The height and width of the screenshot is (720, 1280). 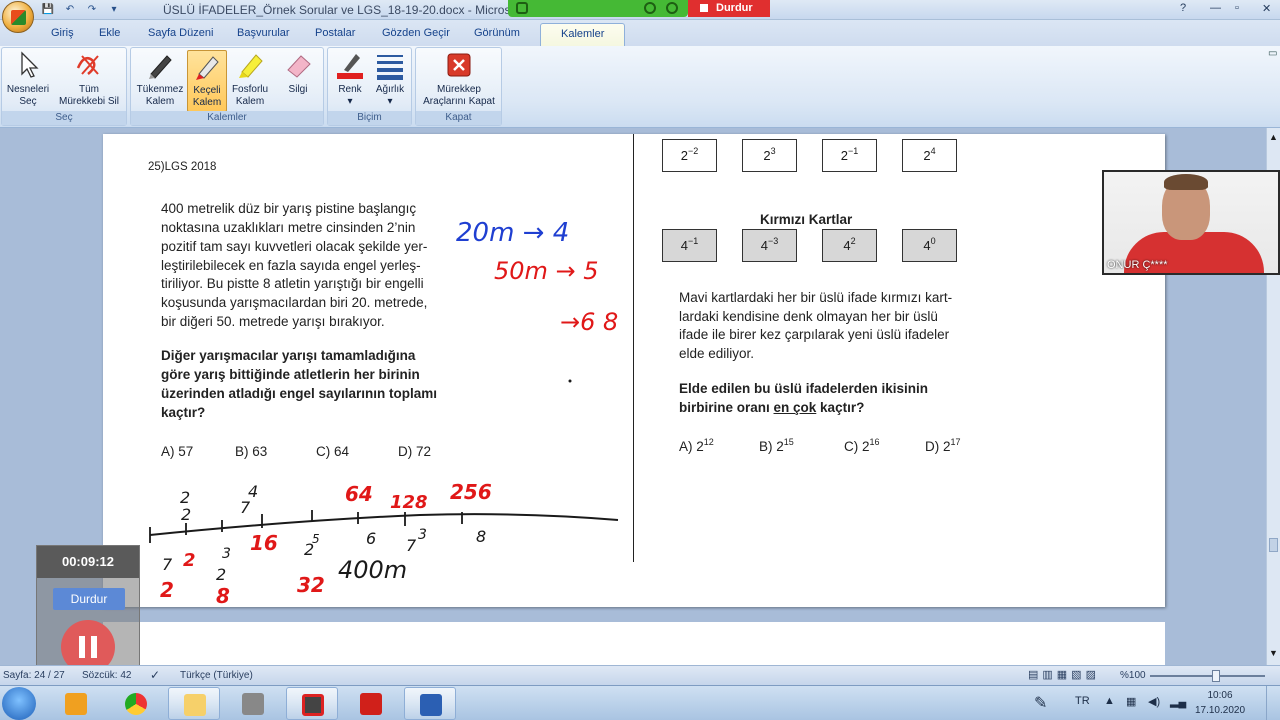 I want to click on ink-red-number: 128, so click(x=409, y=502).